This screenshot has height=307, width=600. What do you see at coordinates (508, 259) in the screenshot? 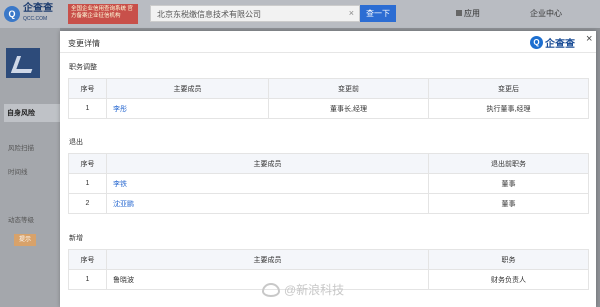
I see `col-header-role: 职务` at bounding box center [508, 259].